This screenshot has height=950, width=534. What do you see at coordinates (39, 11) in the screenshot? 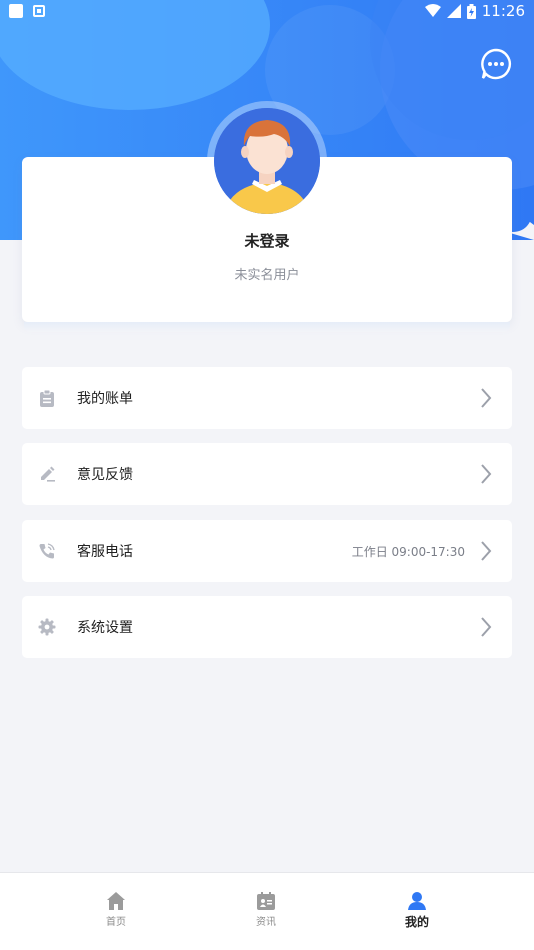
I see `notification-image-icon` at bounding box center [39, 11].